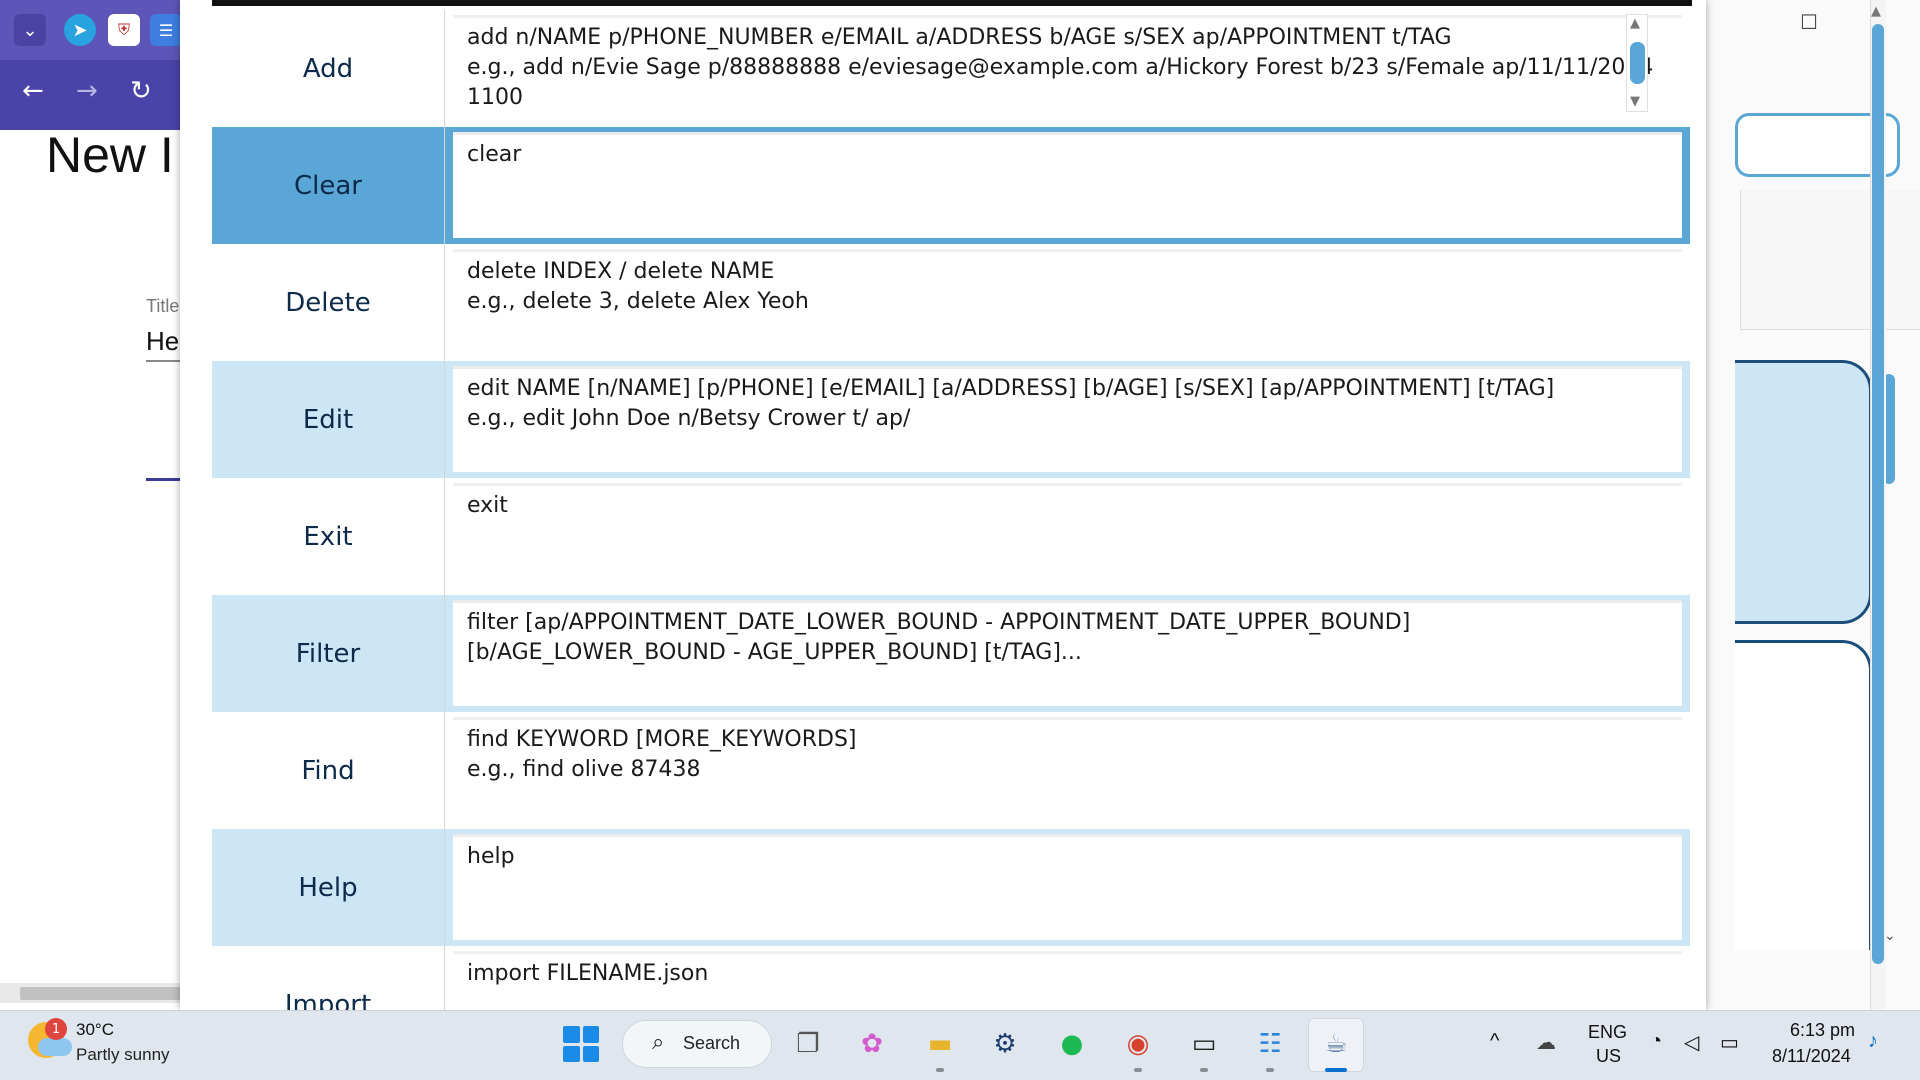 Image resolution: width=1920 pixels, height=1080 pixels. Describe the element at coordinates (328, 185) in the screenshot. I see `command-name-cell: Clear` at that location.